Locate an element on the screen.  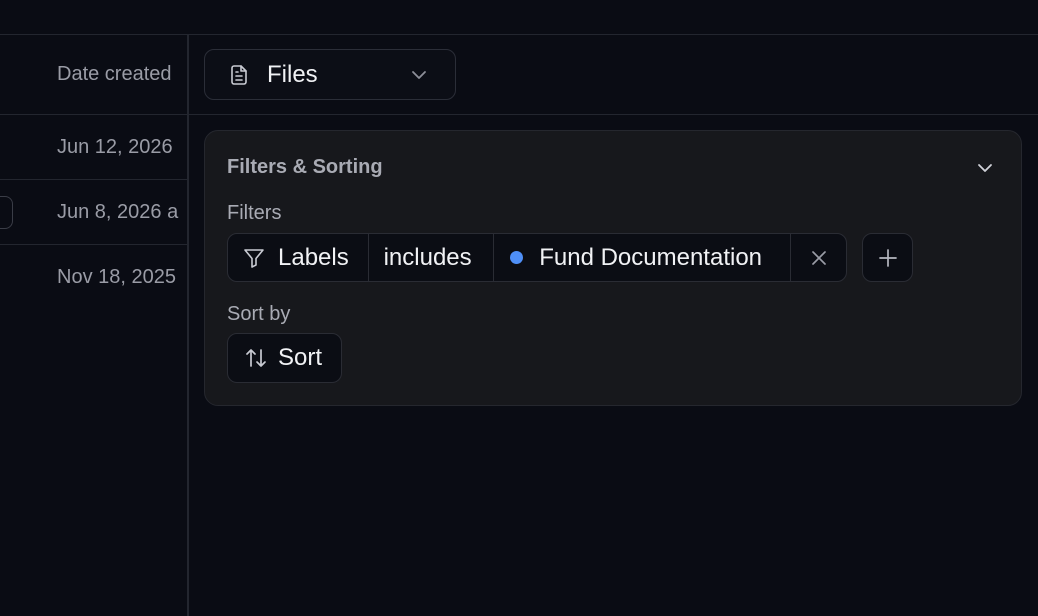
sort-button-label: Sort is located at coordinates (300, 357).